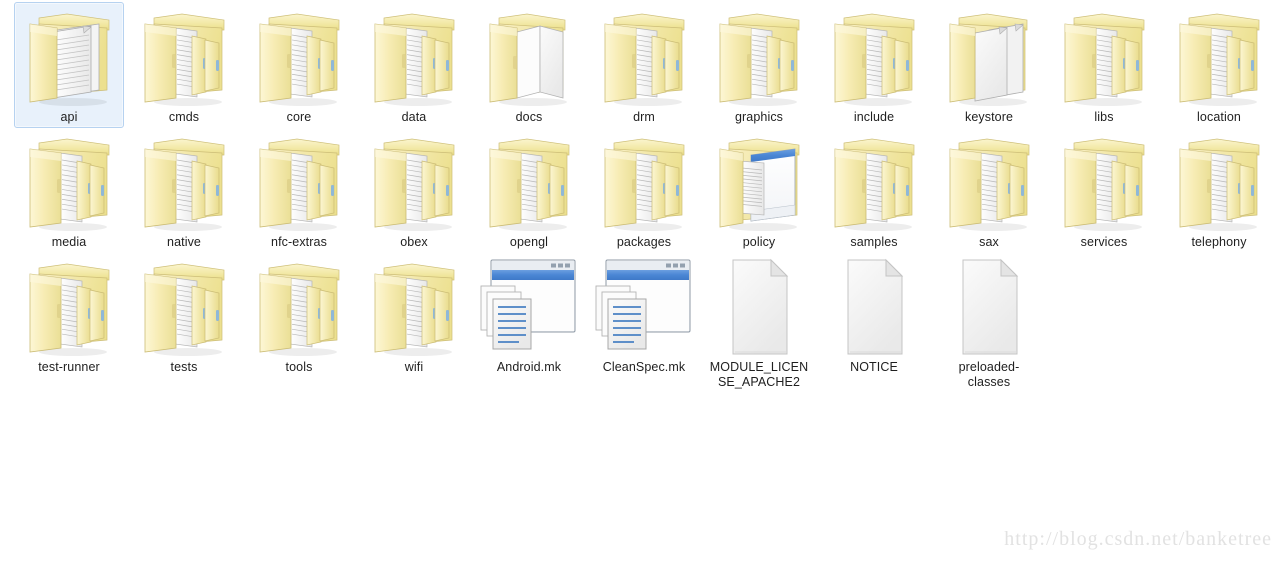 This screenshot has width=1280, height=567. Describe the element at coordinates (644, 367) in the screenshot. I see `file-item-label: CleanSpec.mk` at that location.